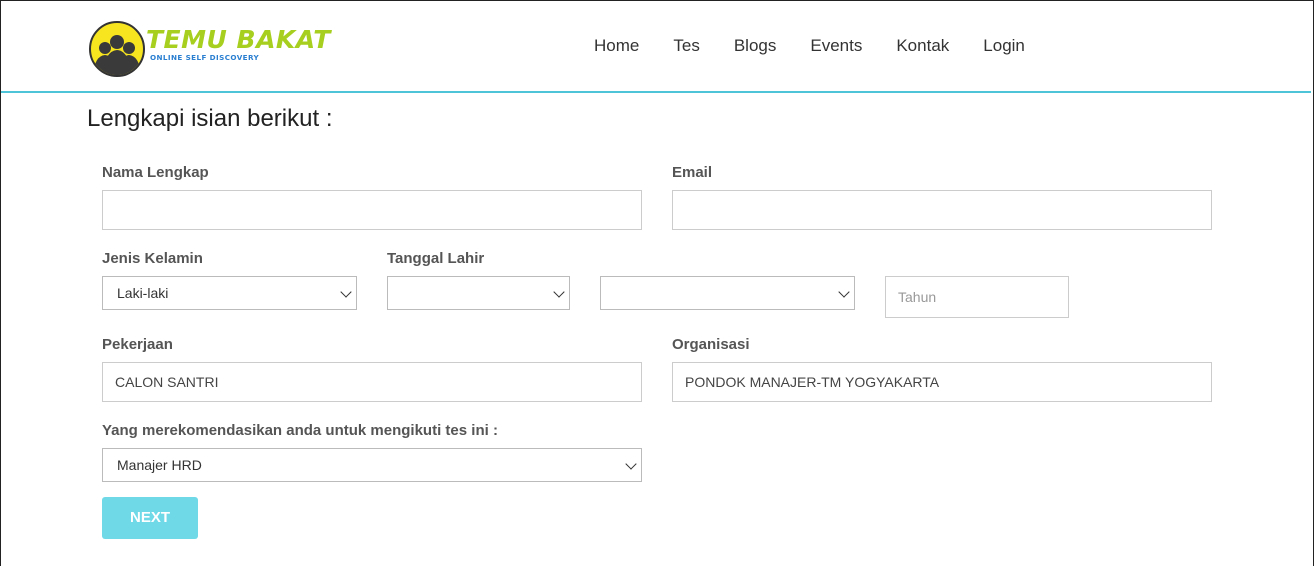 Image resolution: width=1314 pixels, height=567 pixels. I want to click on main-nav: Home Tes Blogs Events Kontak Login, so click(809, 46).